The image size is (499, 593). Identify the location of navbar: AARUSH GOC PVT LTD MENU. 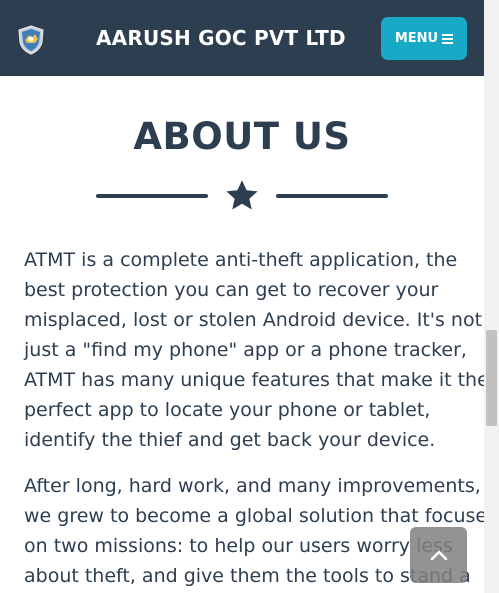
(242, 38).